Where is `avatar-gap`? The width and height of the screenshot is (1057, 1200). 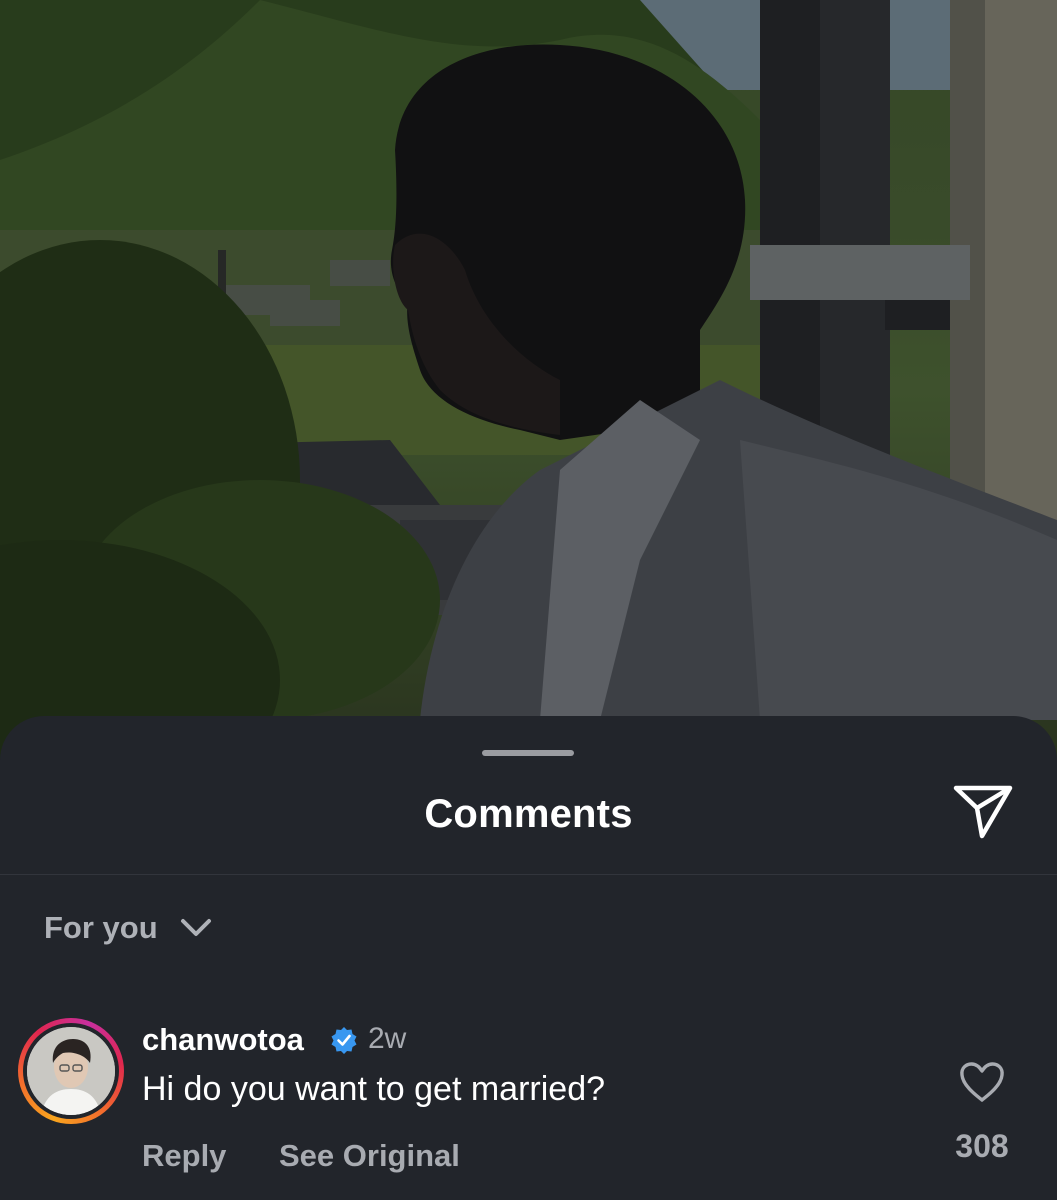 avatar-gap is located at coordinates (71, 1071).